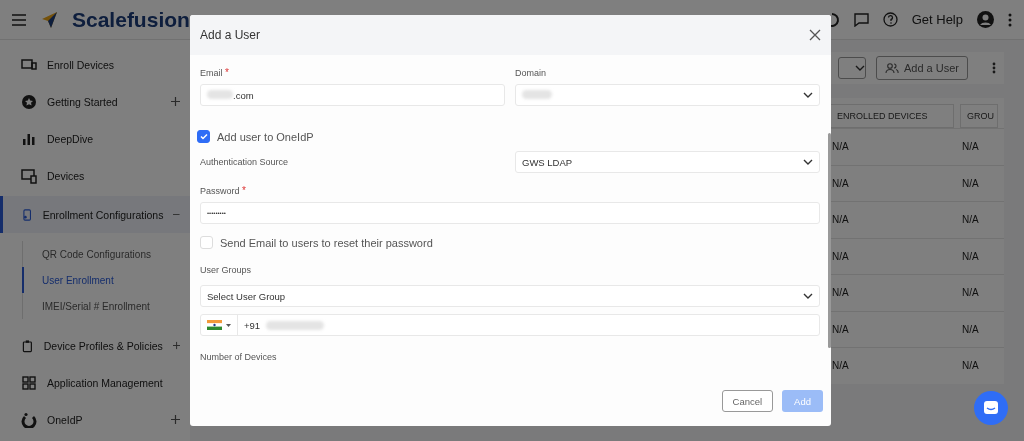 The image size is (1024, 441). What do you see at coordinates (265, 136) in the screenshot?
I see `checkbox-label: Add user to OneIdP` at bounding box center [265, 136].